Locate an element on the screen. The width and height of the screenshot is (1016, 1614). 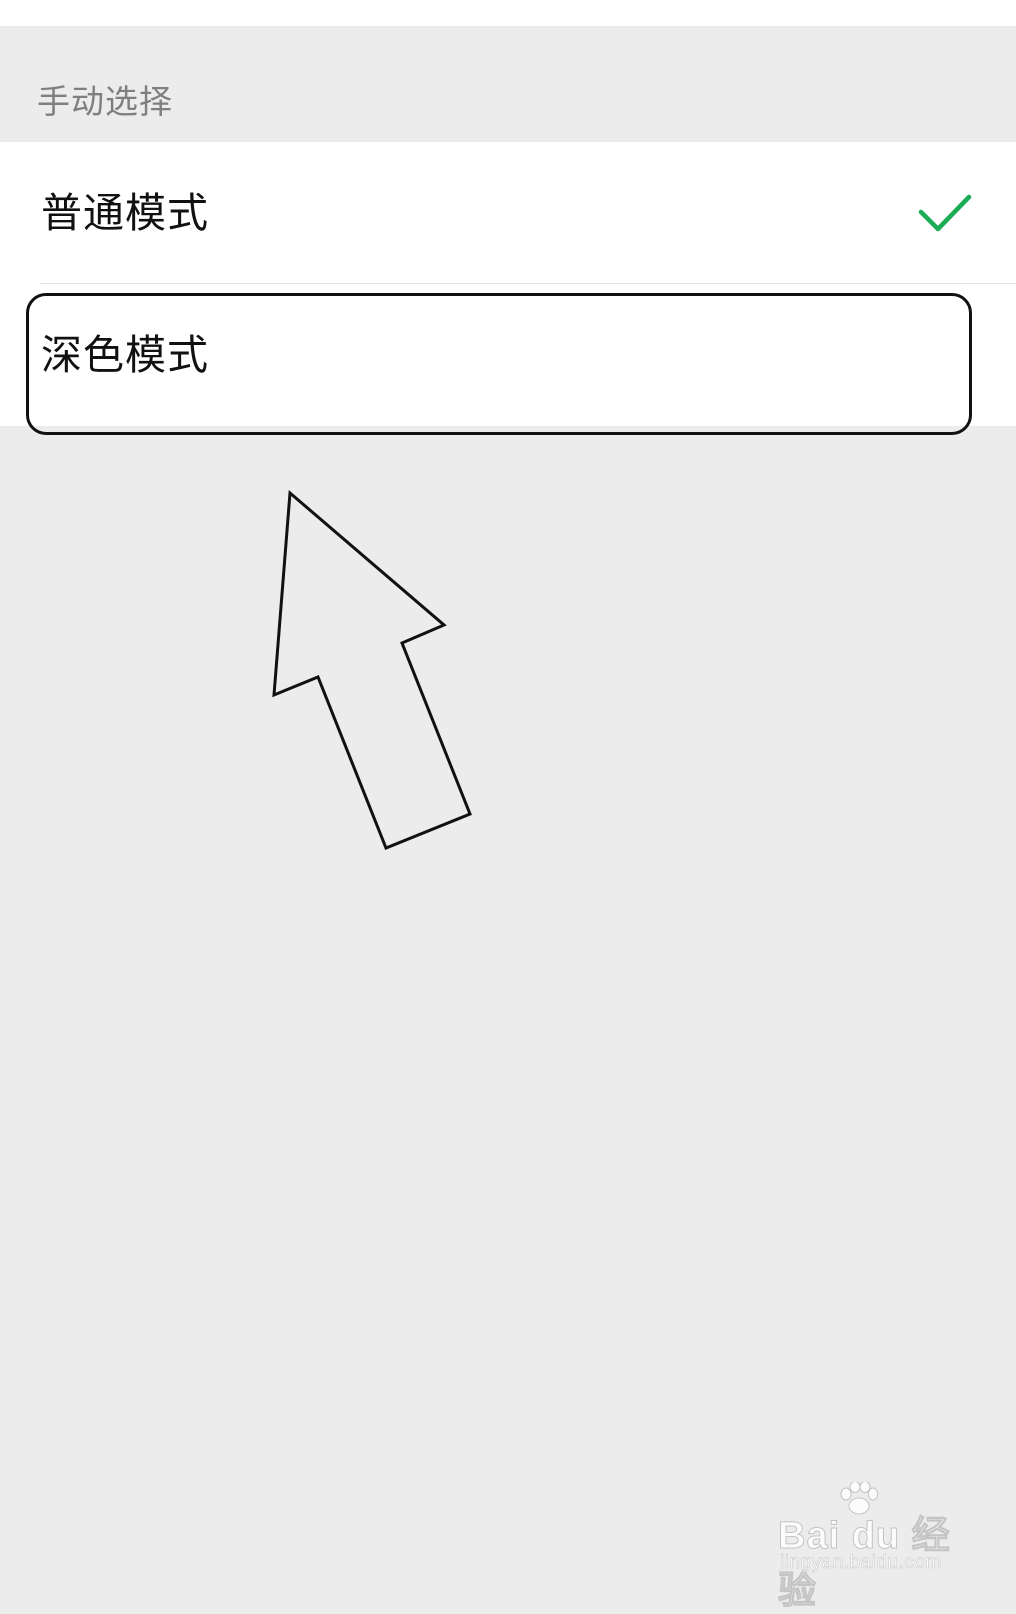
checkmark-icon is located at coordinates (945, 213).